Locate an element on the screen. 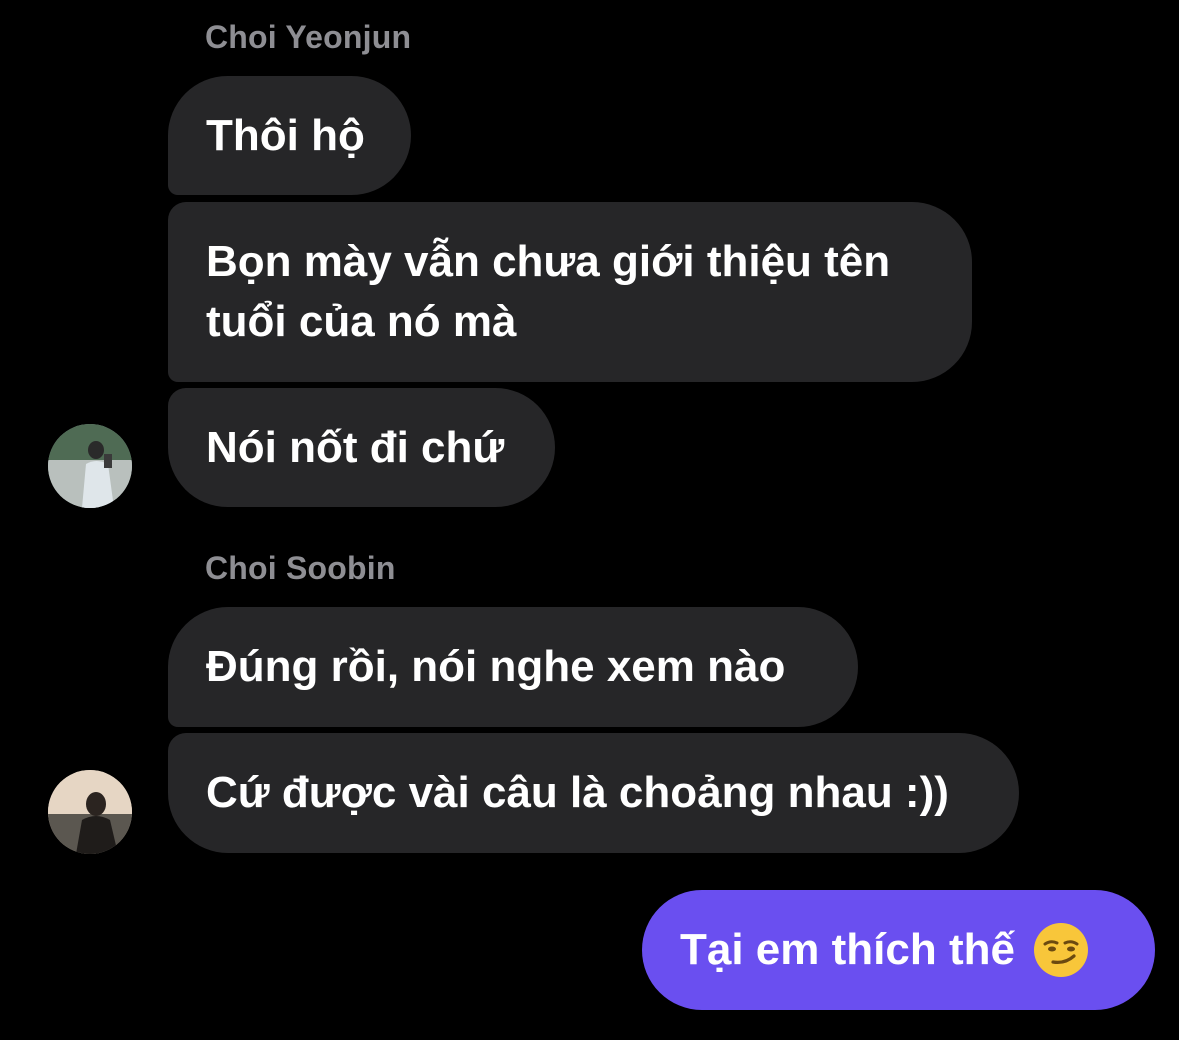 This screenshot has height=1040, width=1179. avatar-yeonjun is located at coordinates (90, 466).